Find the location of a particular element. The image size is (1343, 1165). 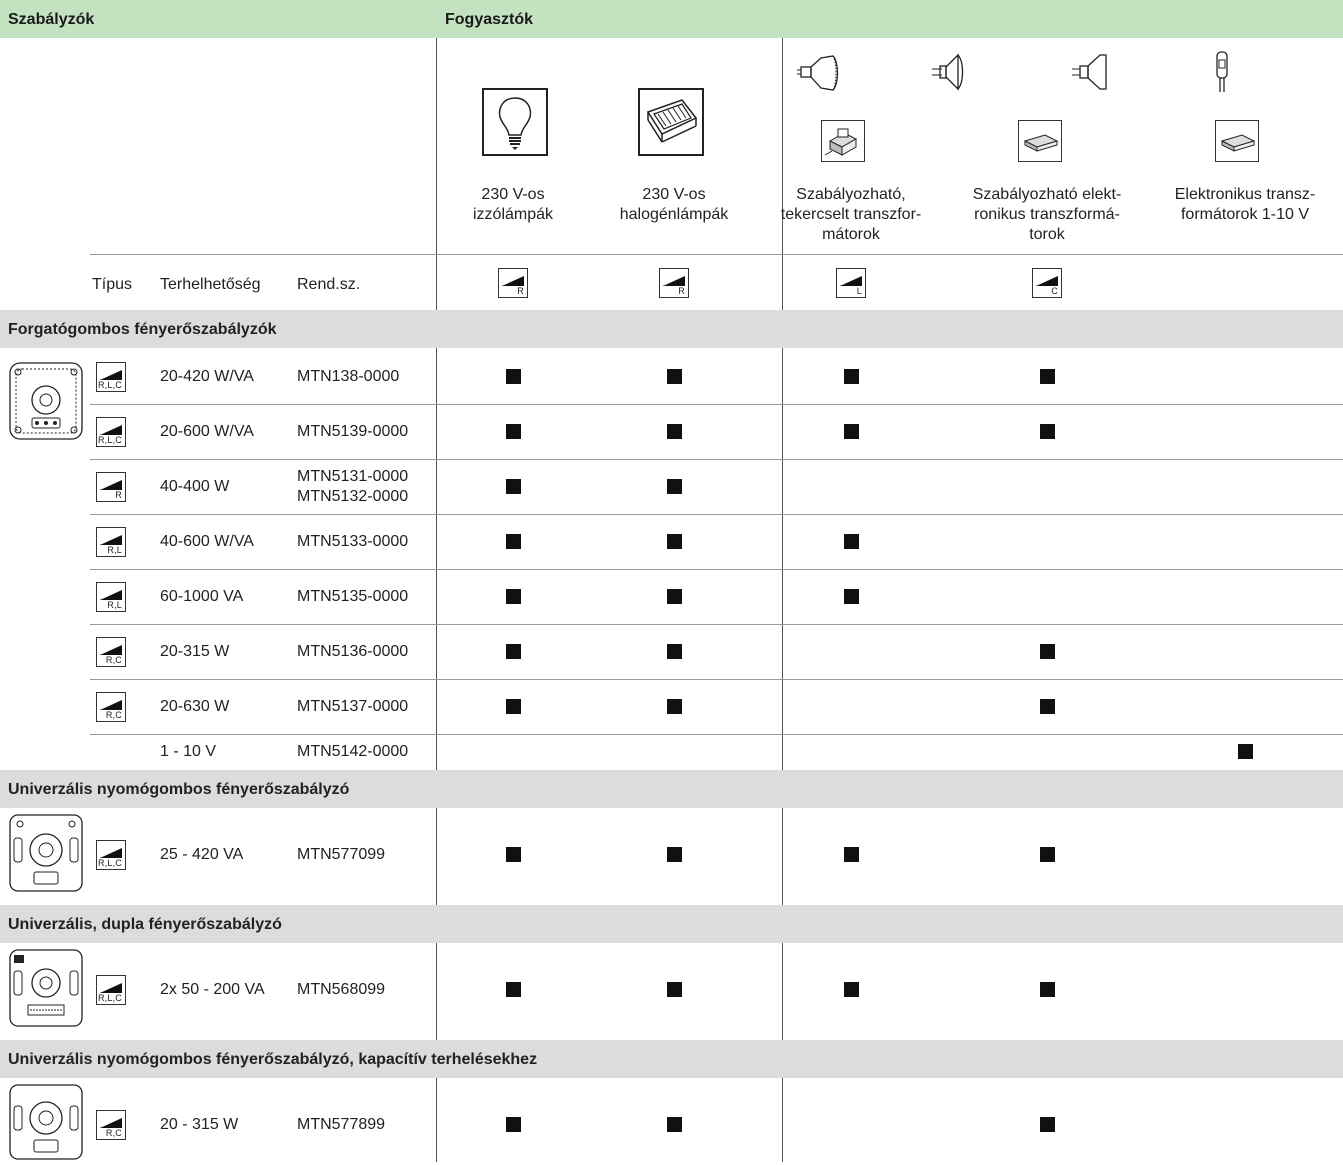

reflector-lamp-pin-icon is located at coordinates (952, 74).